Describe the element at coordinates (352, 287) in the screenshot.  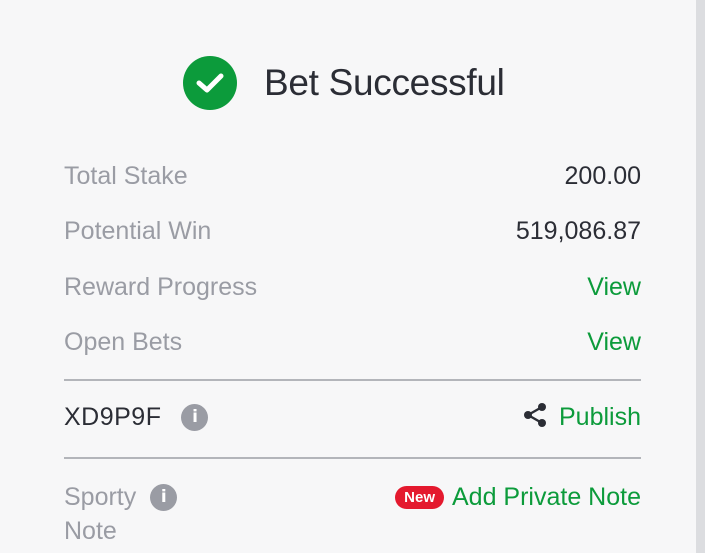
I see `reward-progress-row: Reward Progress View` at that location.